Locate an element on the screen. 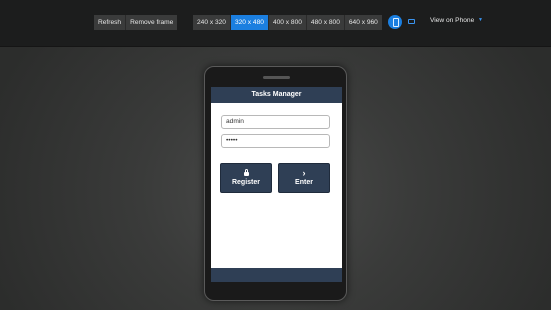  app-footer is located at coordinates (276, 275).